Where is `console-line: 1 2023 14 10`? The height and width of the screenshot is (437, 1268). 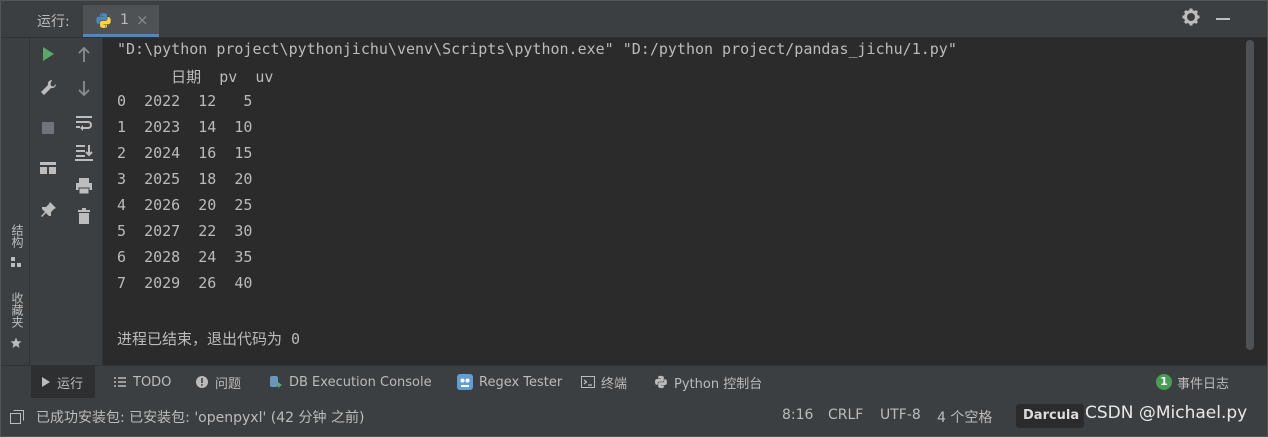
console-line: 1 2023 14 10 is located at coordinates (185, 127).